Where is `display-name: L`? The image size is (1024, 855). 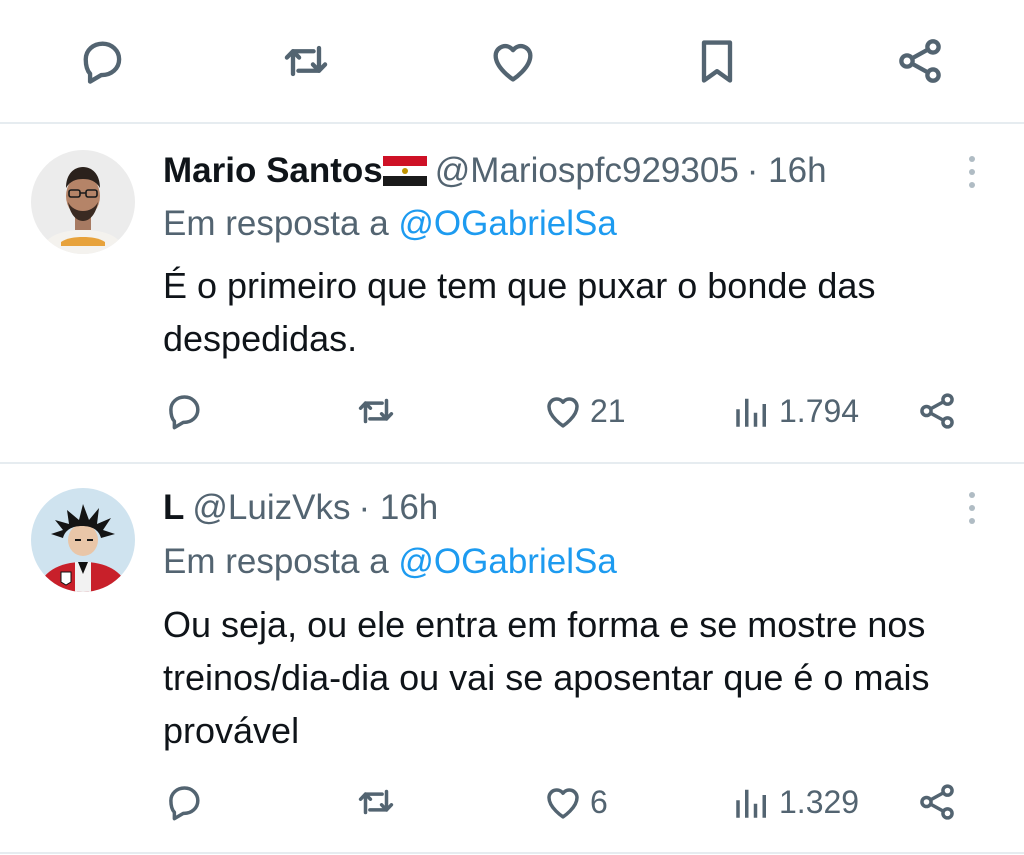 display-name: L is located at coordinates (173, 508).